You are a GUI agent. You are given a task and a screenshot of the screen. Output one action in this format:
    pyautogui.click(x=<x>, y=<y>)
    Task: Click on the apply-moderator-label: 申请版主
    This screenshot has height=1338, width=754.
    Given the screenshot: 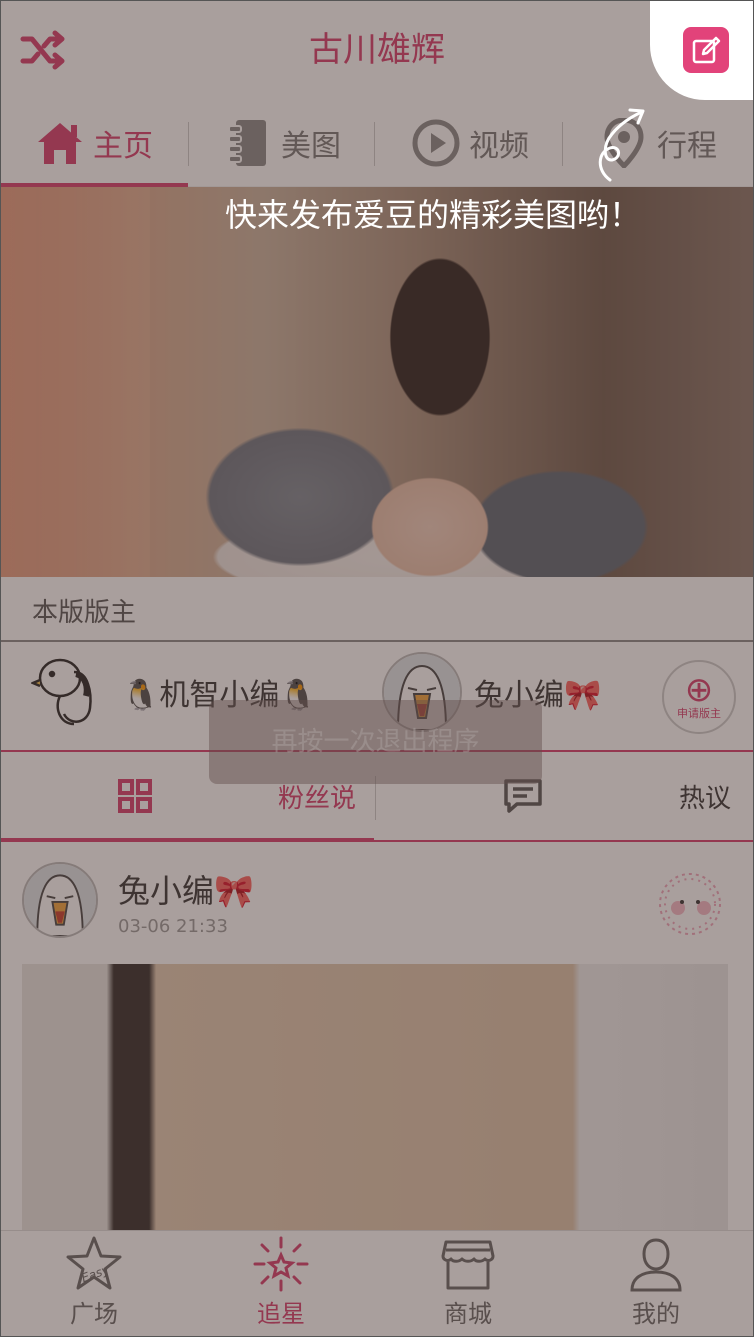 What is the action you would take?
    pyautogui.click(x=699, y=713)
    